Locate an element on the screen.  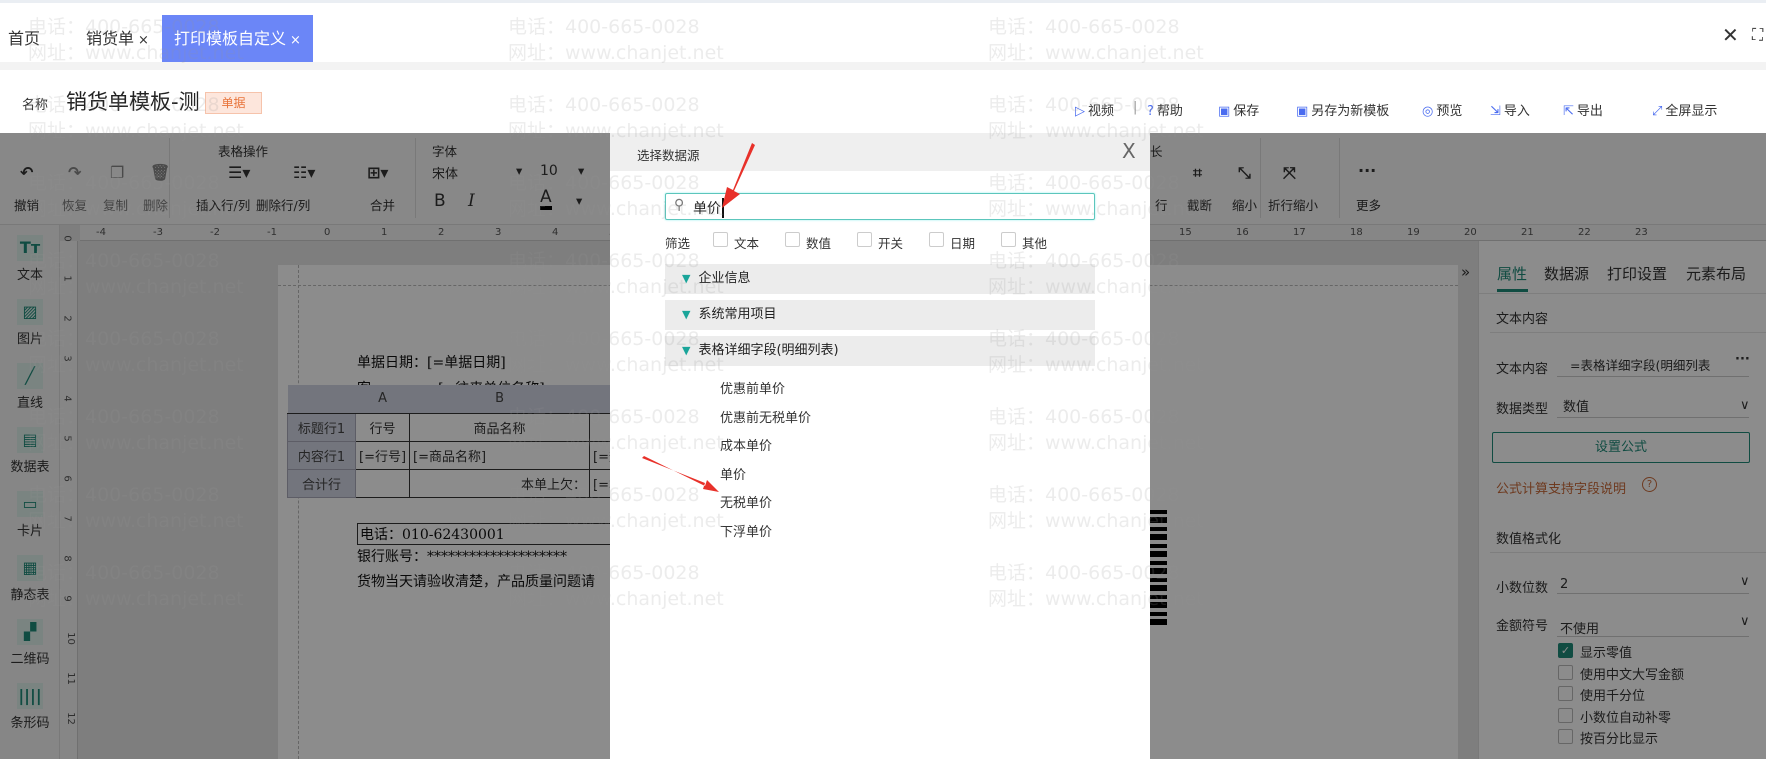
annotation-arrows is located at coordinates (698, 317).